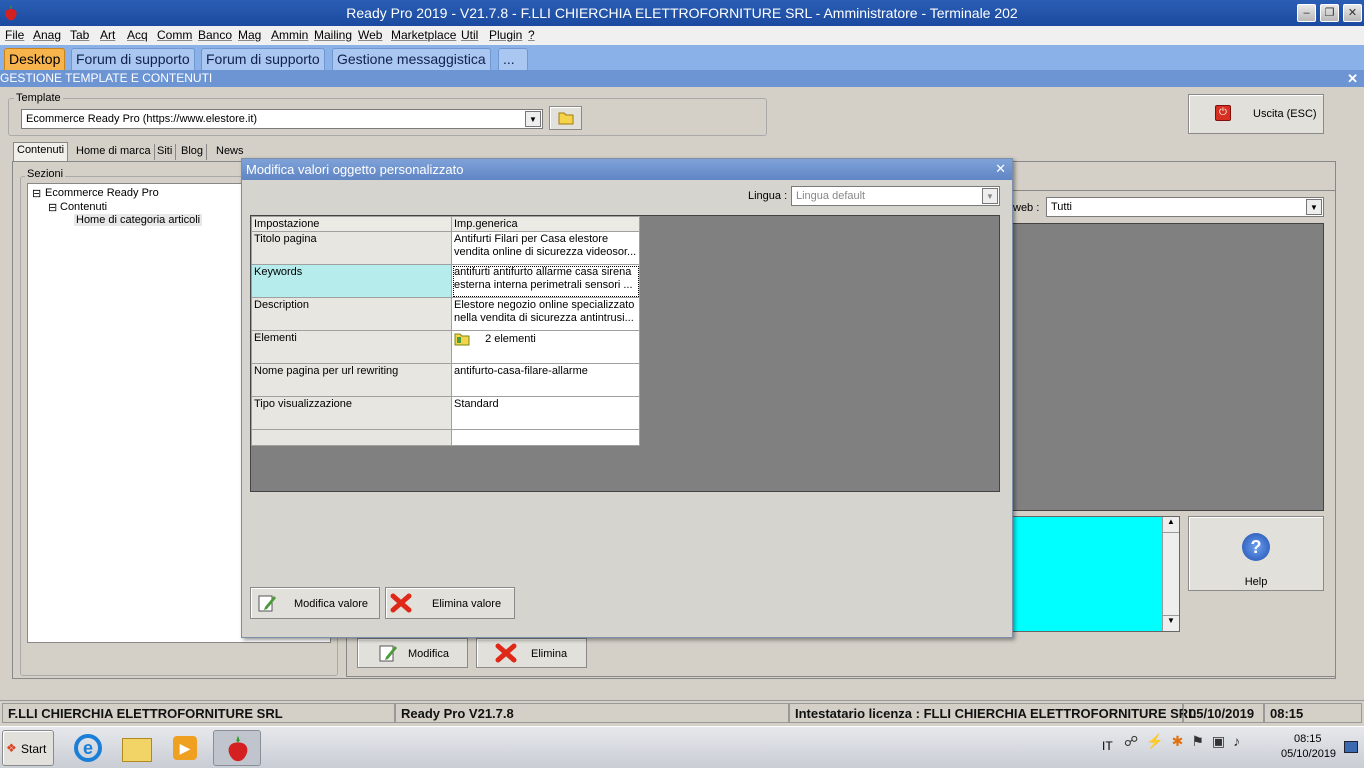 This screenshot has width=1364, height=768. What do you see at coordinates (506, 653) in the screenshot?
I see `delete-icon` at bounding box center [506, 653].